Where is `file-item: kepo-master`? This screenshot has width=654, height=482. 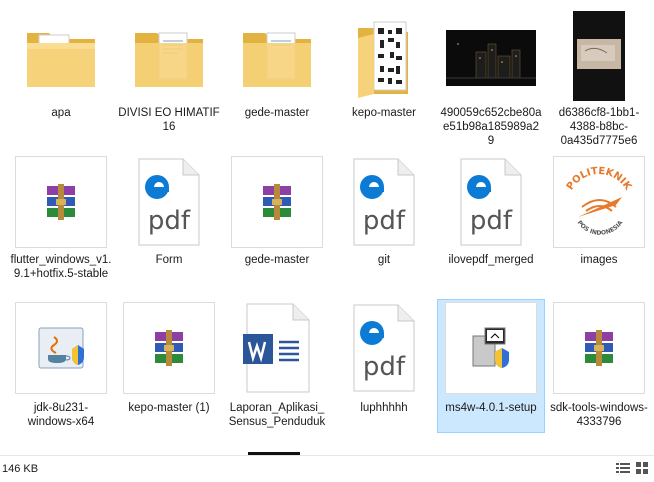 file-item: kepo-master is located at coordinates (384, 75).